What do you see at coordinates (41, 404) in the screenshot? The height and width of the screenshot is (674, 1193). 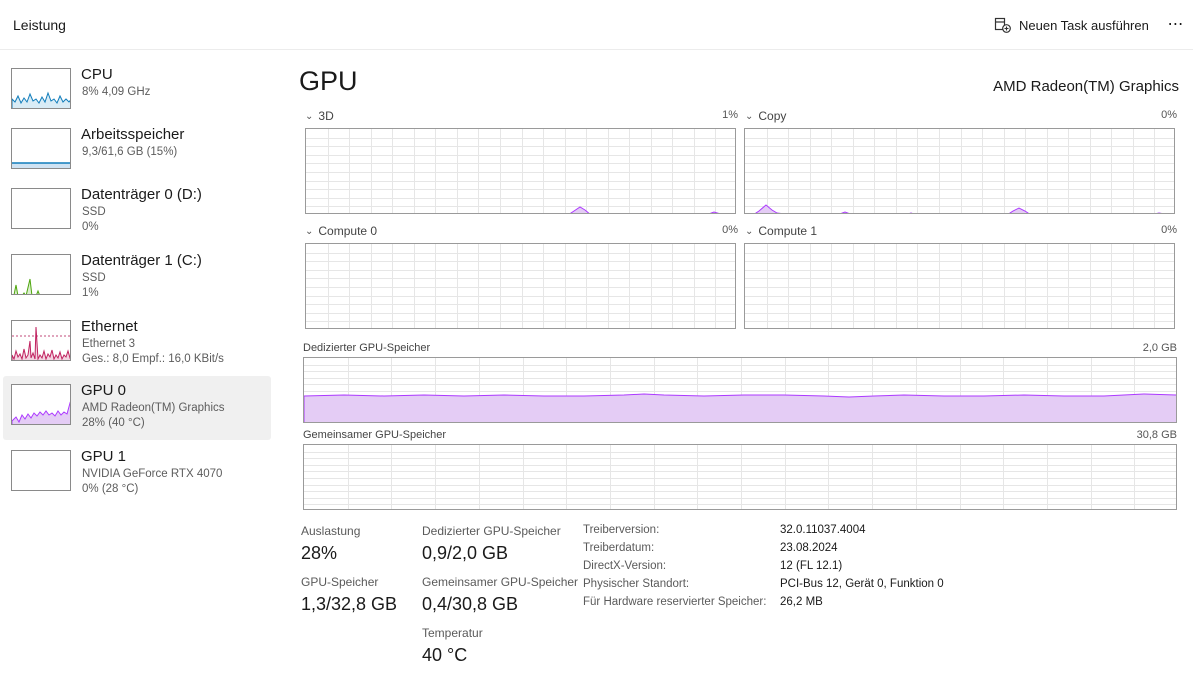 I see `gpu0-thumbnail` at bounding box center [41, 404].